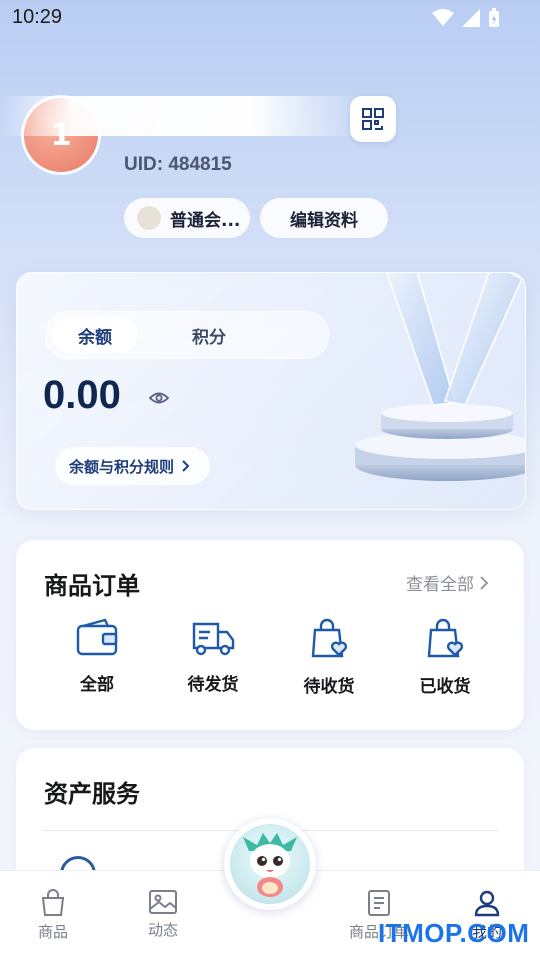  I want to click on tab-feed: 动态, so click(163, 914).